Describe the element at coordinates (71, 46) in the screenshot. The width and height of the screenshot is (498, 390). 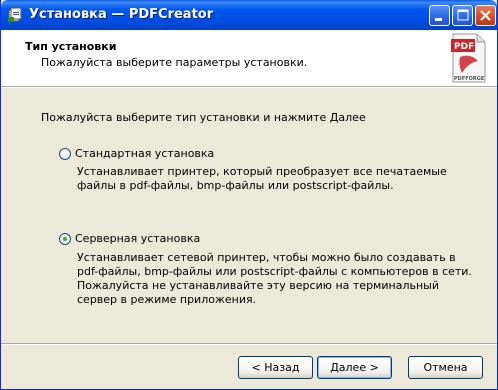
I see `page-title: Тип установки` at that location.